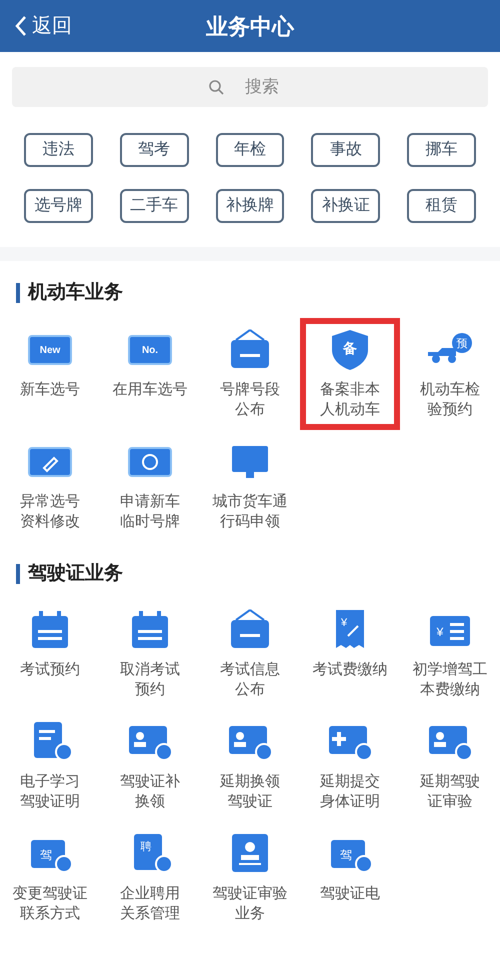 The image size is (500, 978). I want to click on back-button: 返回, so click(43, 26).